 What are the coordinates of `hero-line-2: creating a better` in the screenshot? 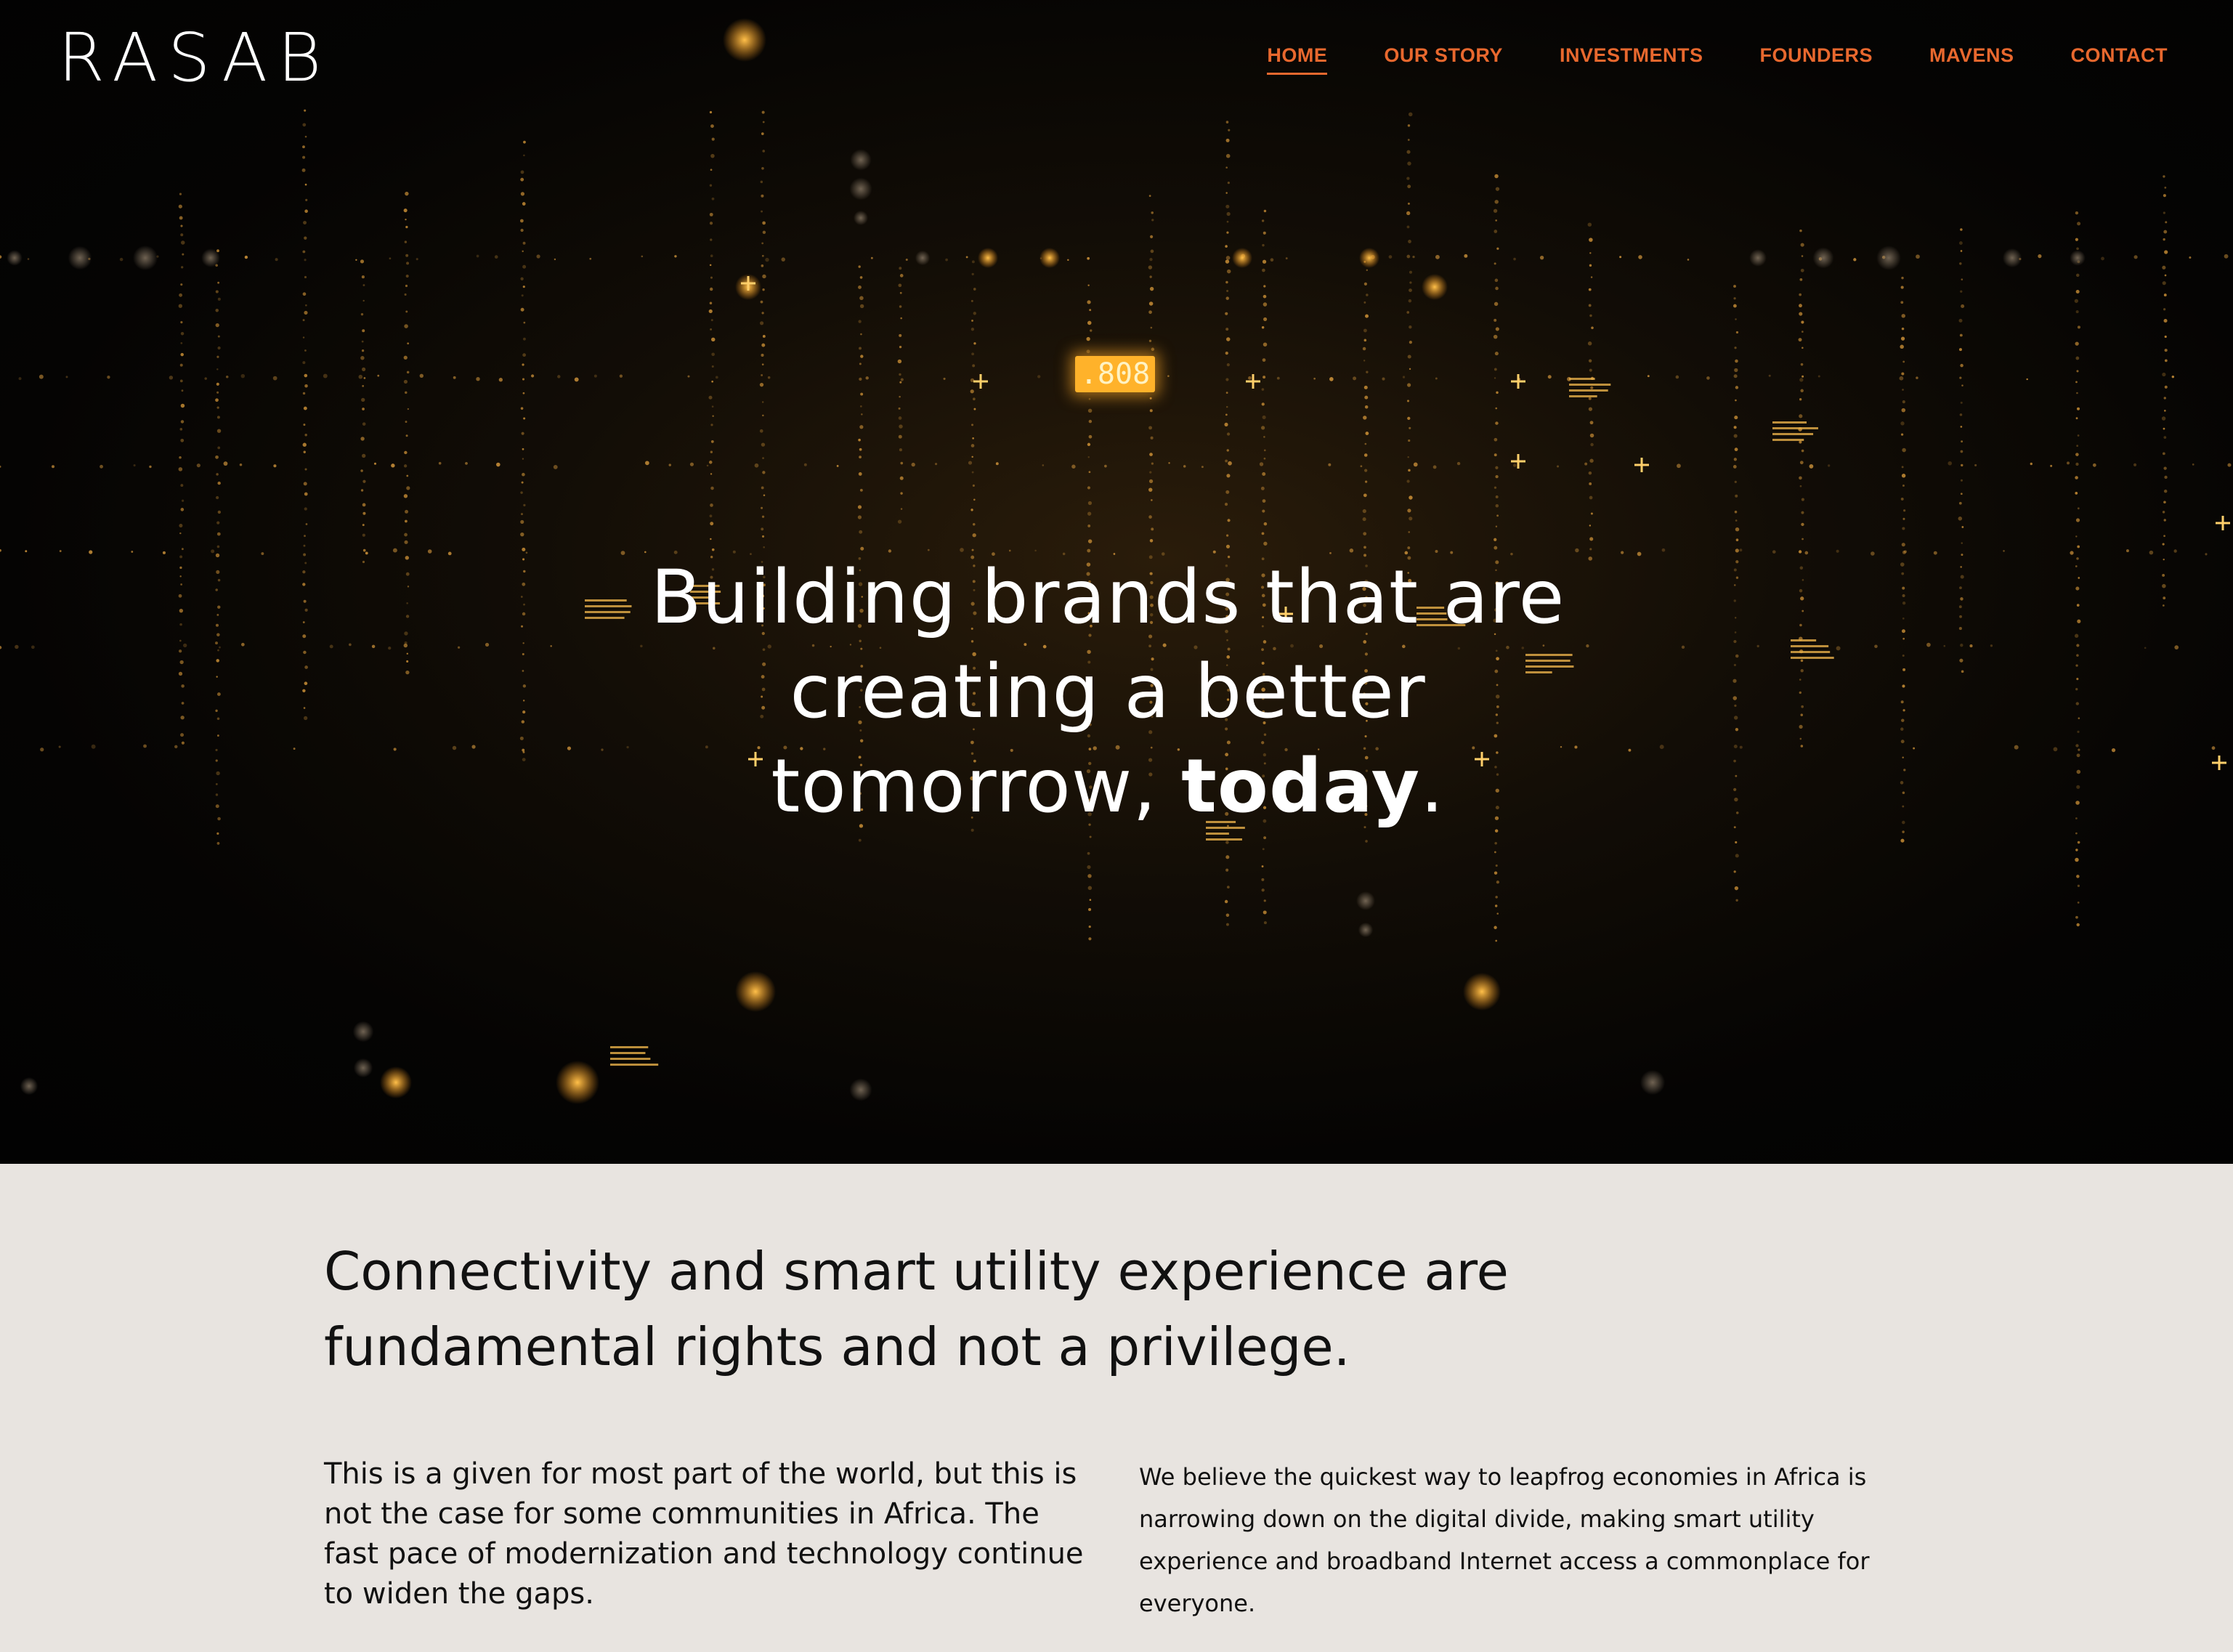 It's located at (1108, 693).